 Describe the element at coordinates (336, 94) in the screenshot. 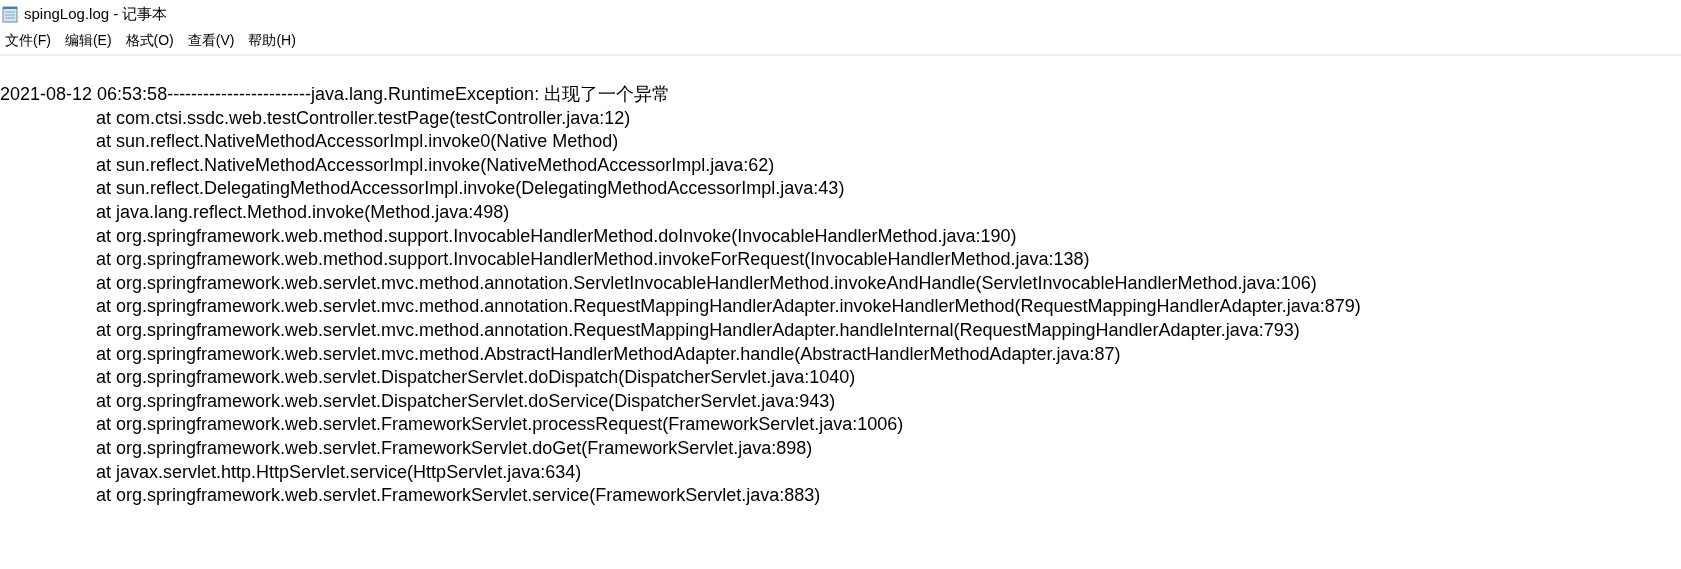

I see `log-line: 2021-08-12 06:53:58------------------------java.lang.RuntimeException: 出现了一个异常` at that location.